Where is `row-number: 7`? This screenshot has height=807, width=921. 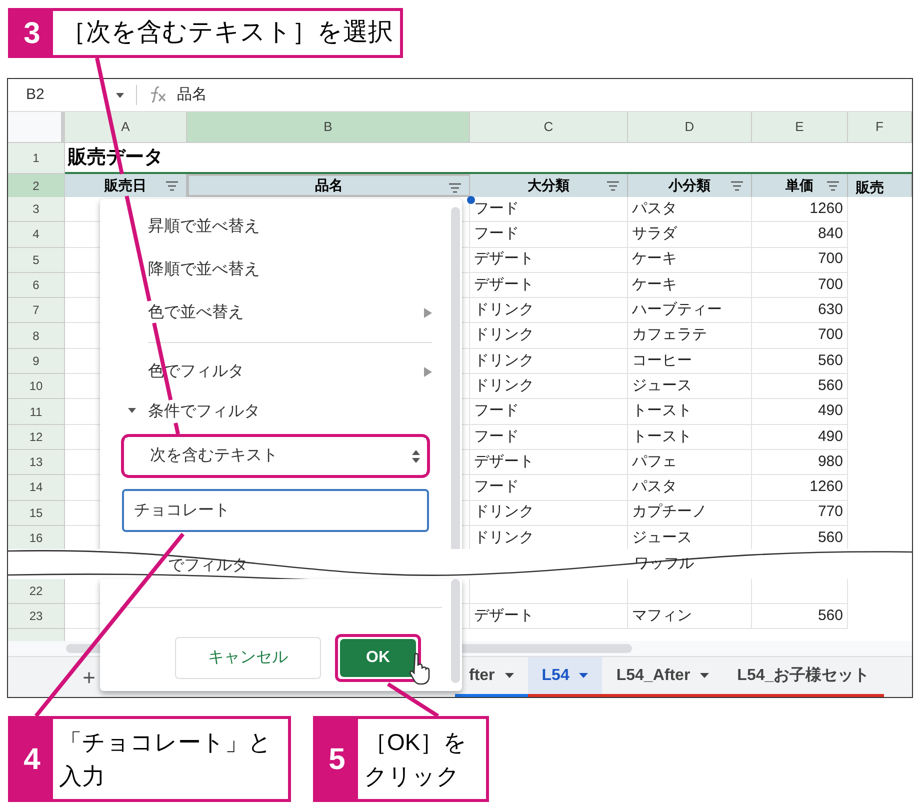
row-number: 7 is located at coordinates (36, 311).